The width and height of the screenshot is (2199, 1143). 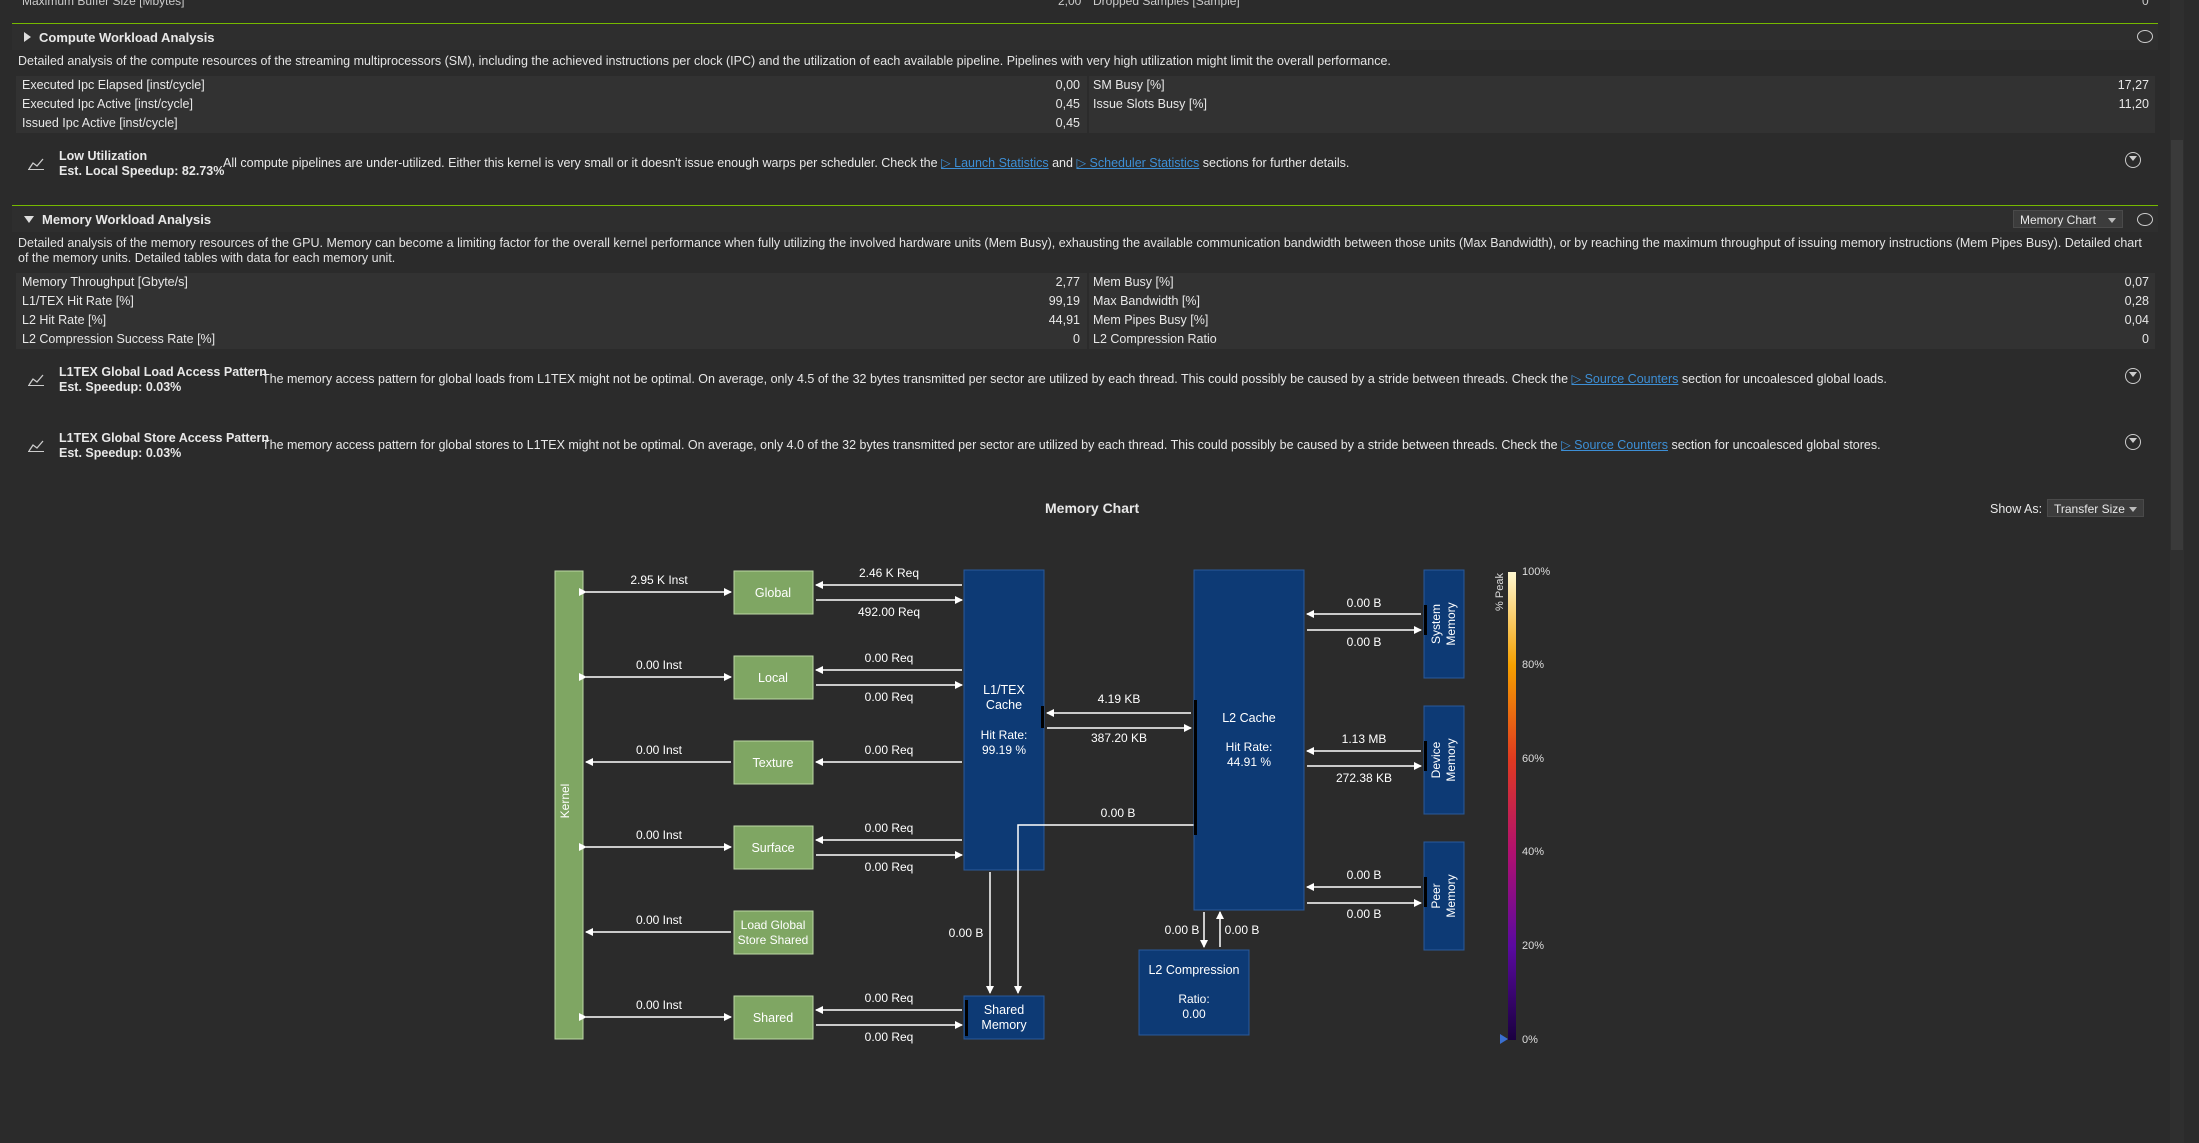 I want to click on l2-compression-ratio-value: 0.00, so click(x=1194, y=1014).